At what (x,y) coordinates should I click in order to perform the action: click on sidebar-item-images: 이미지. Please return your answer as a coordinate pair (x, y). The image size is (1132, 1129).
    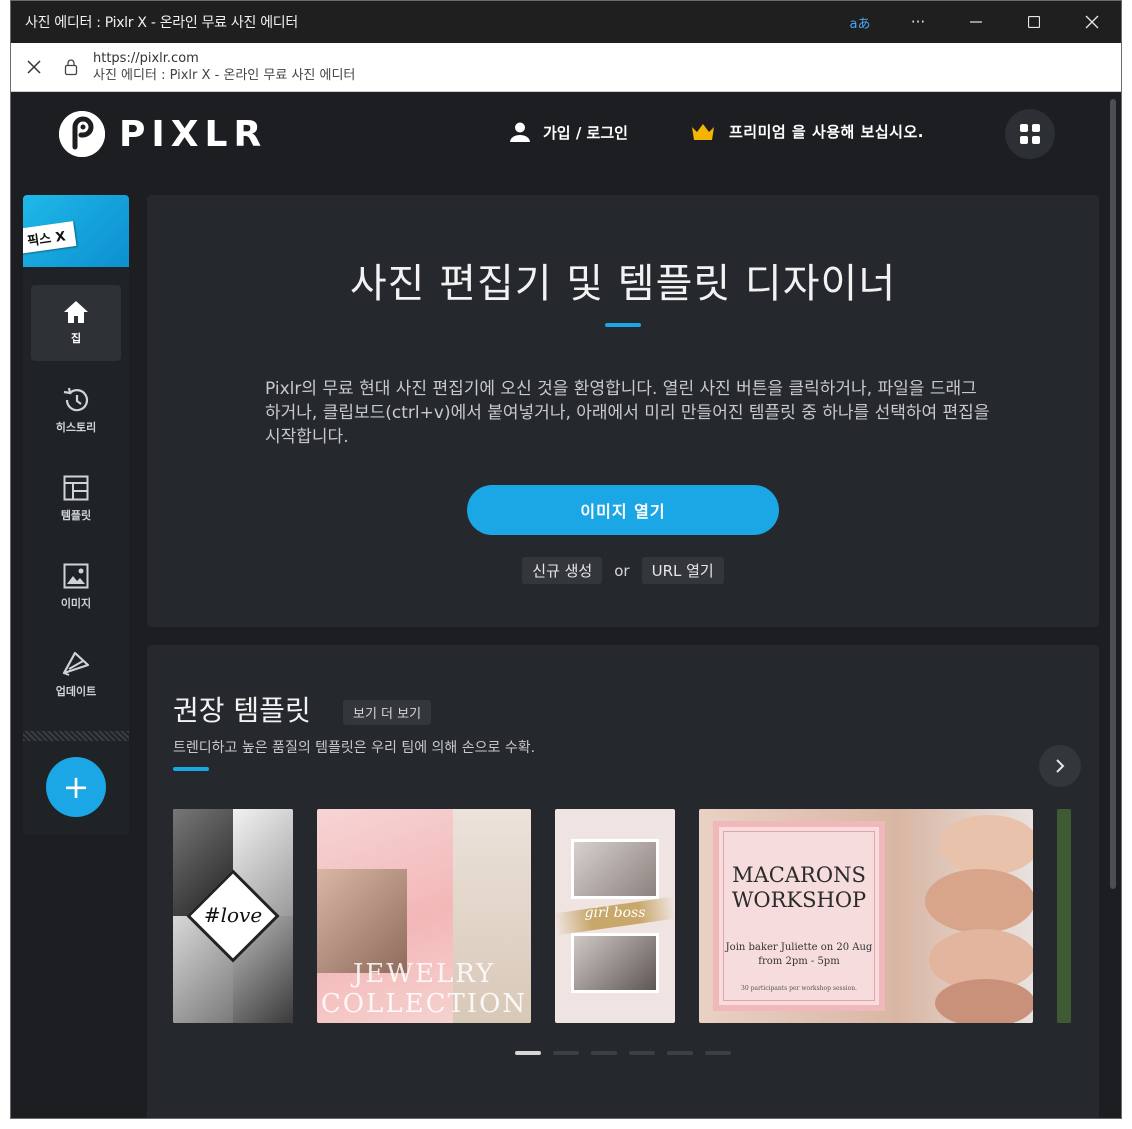
    Looking at the image, I should click on (76, 587).